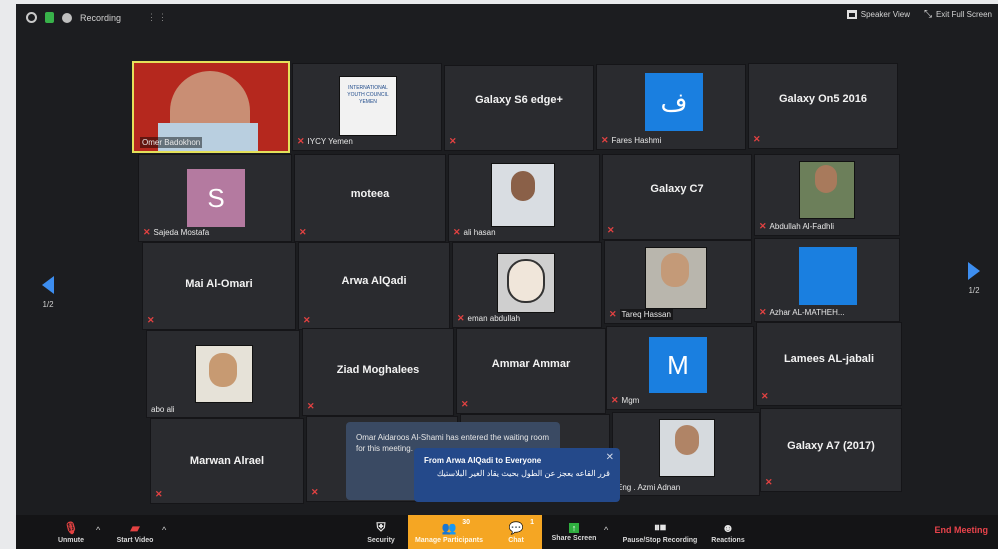  What do you see at coordinates (686, 454) in the screenshot?
I see `video-tile-azmi: Eng . Azmi Adnan` at bounding box center [686, 454].